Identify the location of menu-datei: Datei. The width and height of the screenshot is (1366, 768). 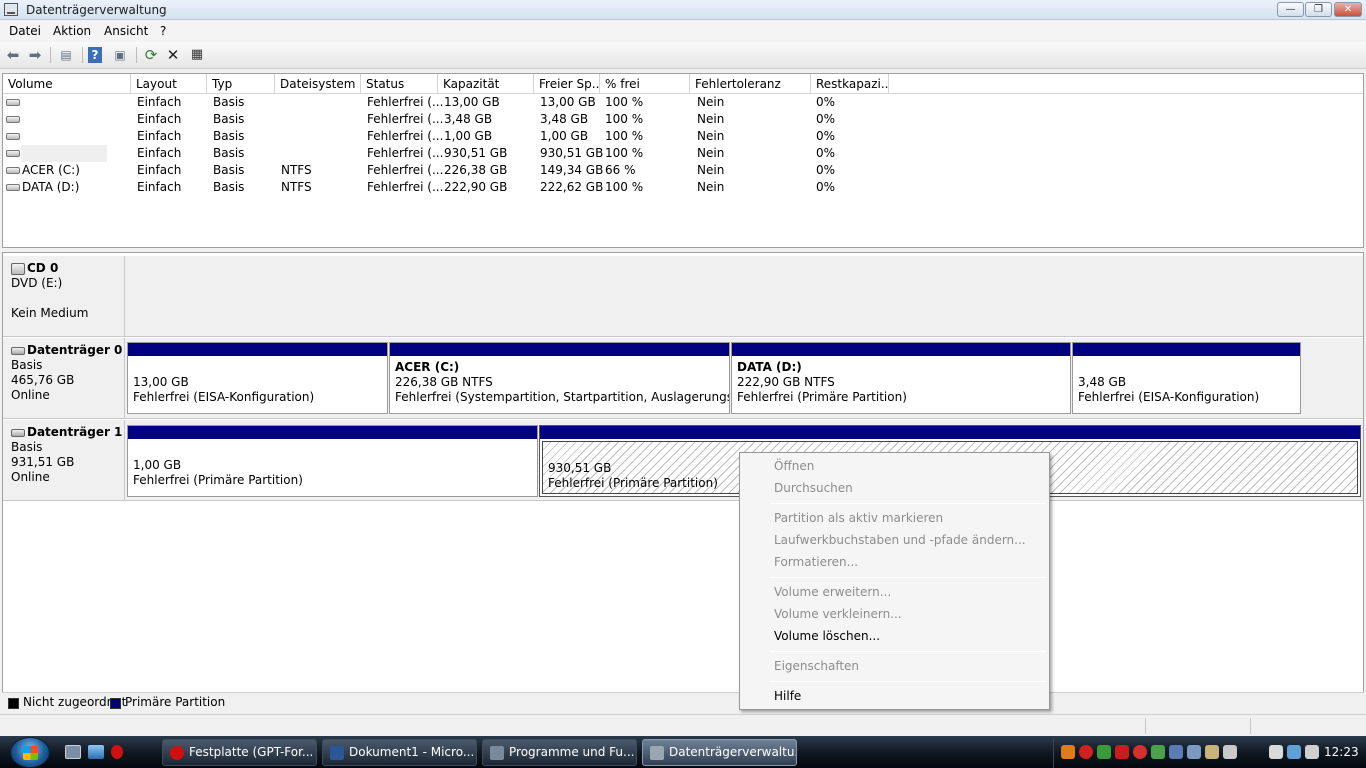
(25, 31).